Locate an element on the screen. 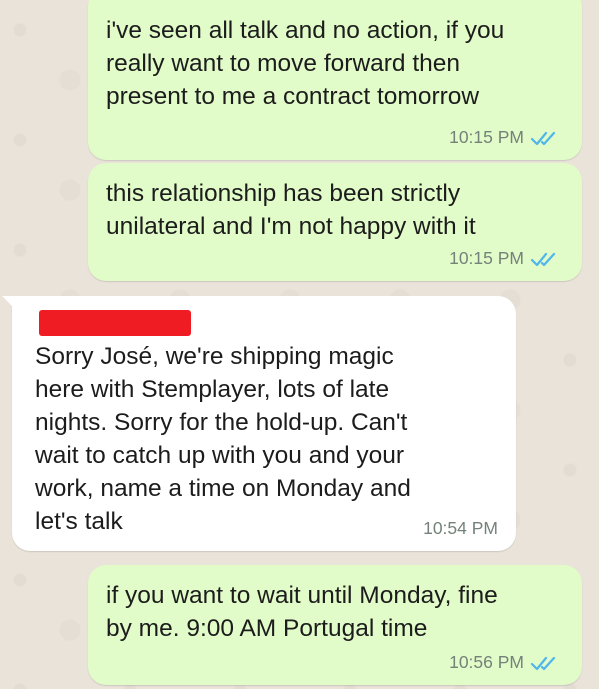 Image resolution: width=599 pixels, height=689 pixels. message-meta: 10:54 PM is located at coordinates (460, 528).